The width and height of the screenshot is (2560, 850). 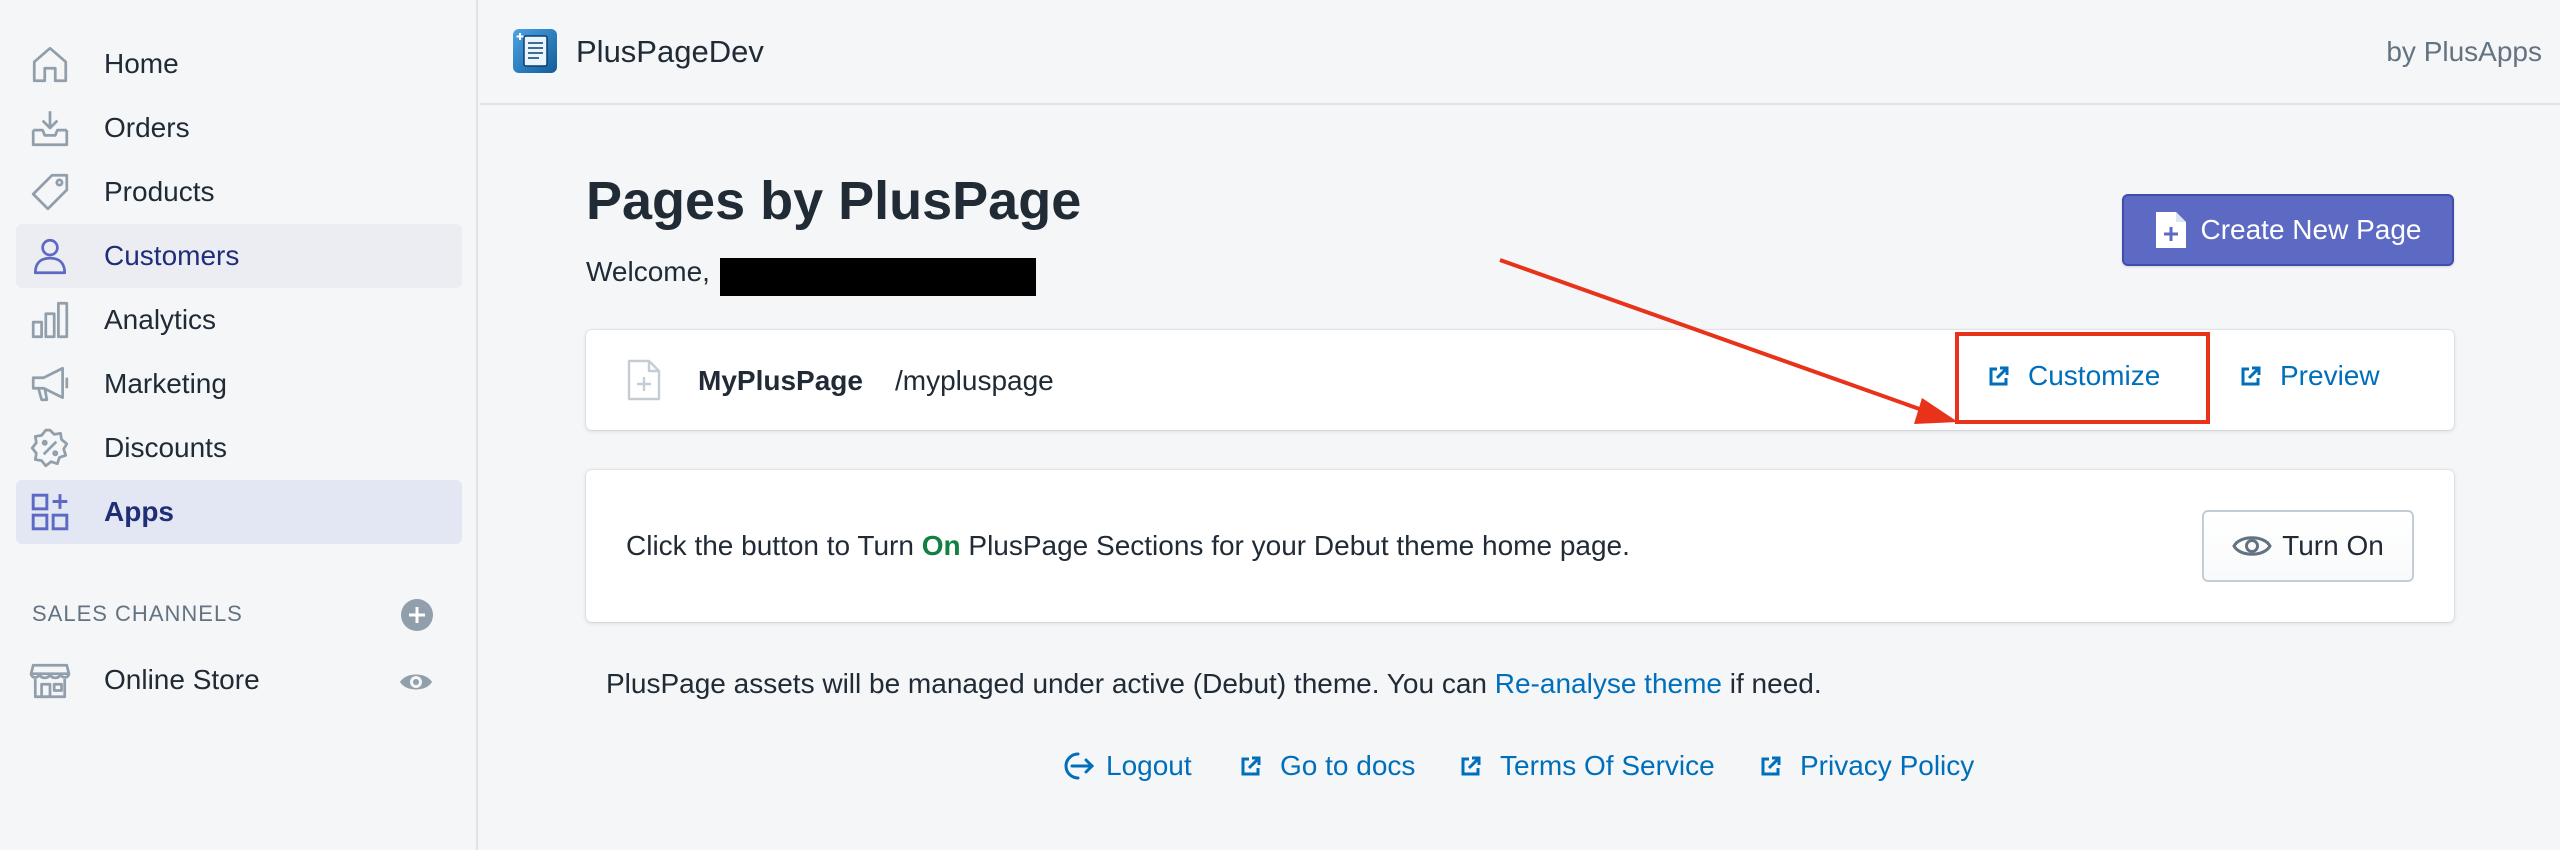 I want to click on page-title: Pages by PlusPage, so click(x=834, y=201).